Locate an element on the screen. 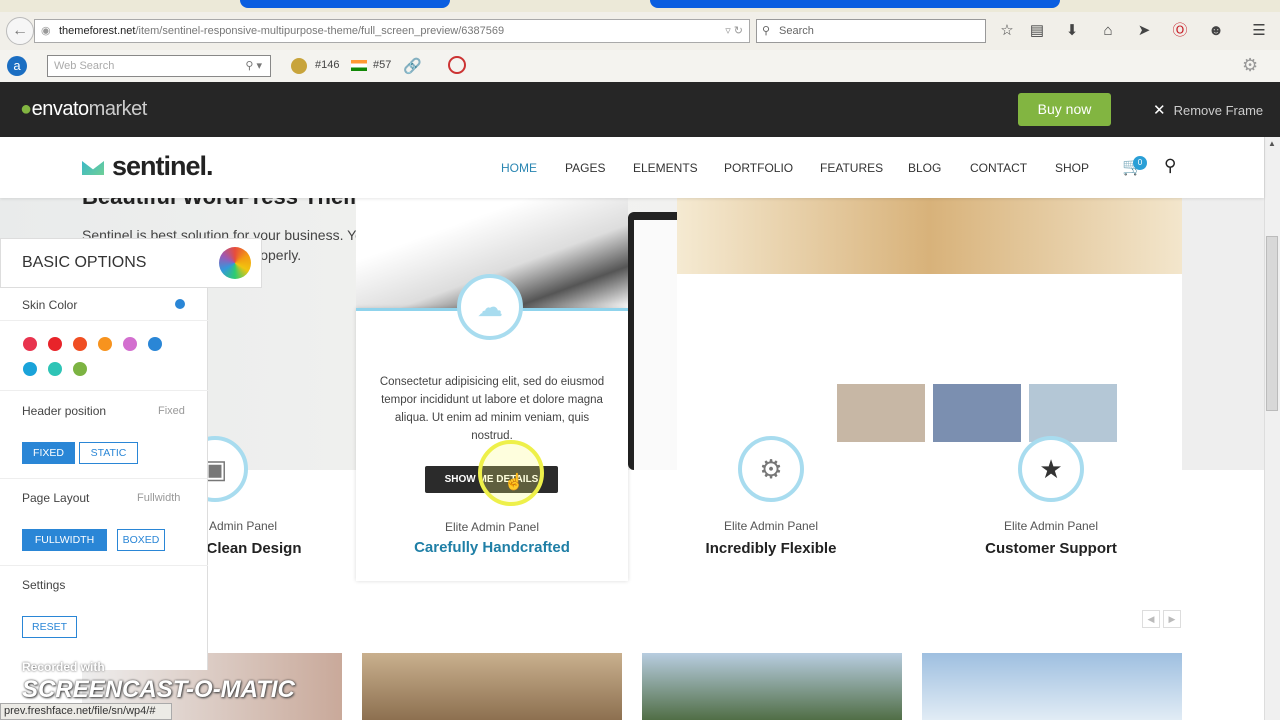 This screenshot has height=720, width=1280. watermark-recorded: Recorded with is located at coordinates (63, 667).